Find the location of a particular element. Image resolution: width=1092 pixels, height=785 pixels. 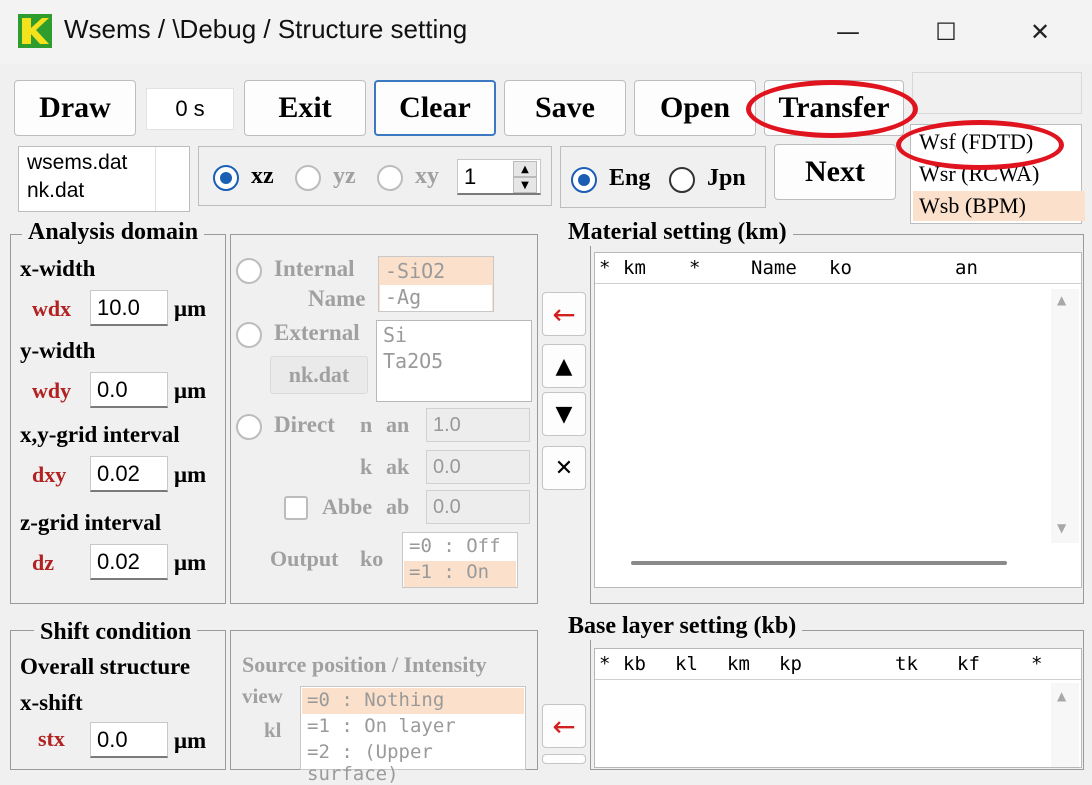

app-logo-icon is located at coordinates (35, 31).